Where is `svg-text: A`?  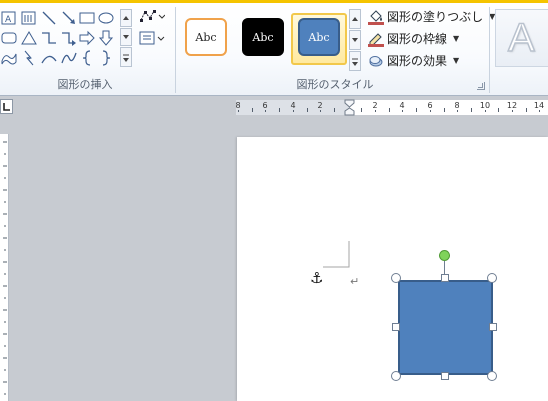 svg-text: A is located at coordinates (8, 20).